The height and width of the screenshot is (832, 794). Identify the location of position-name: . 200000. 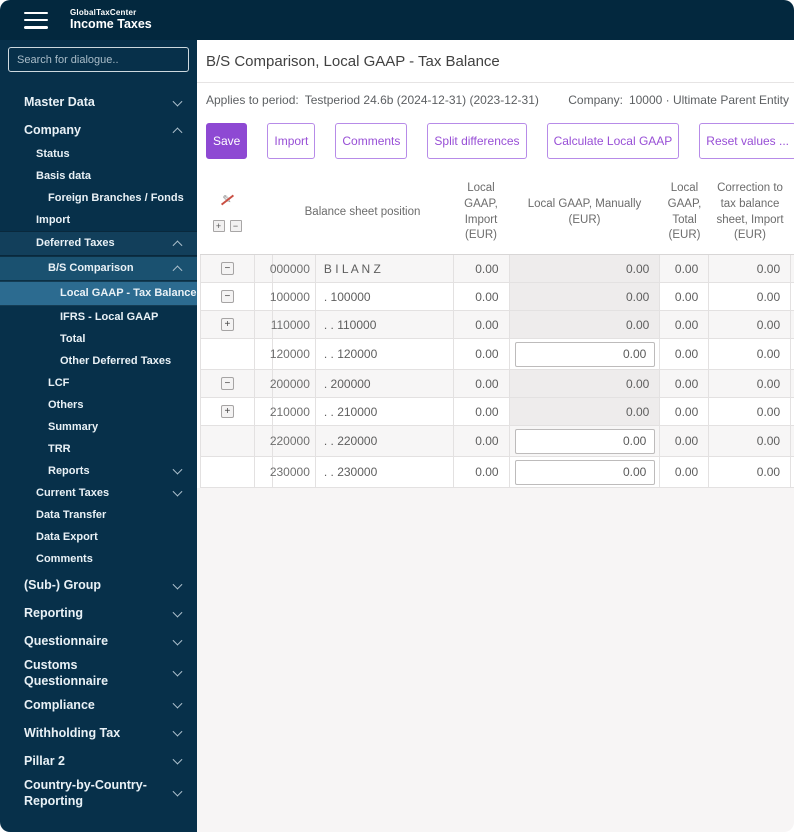
(385, 383).